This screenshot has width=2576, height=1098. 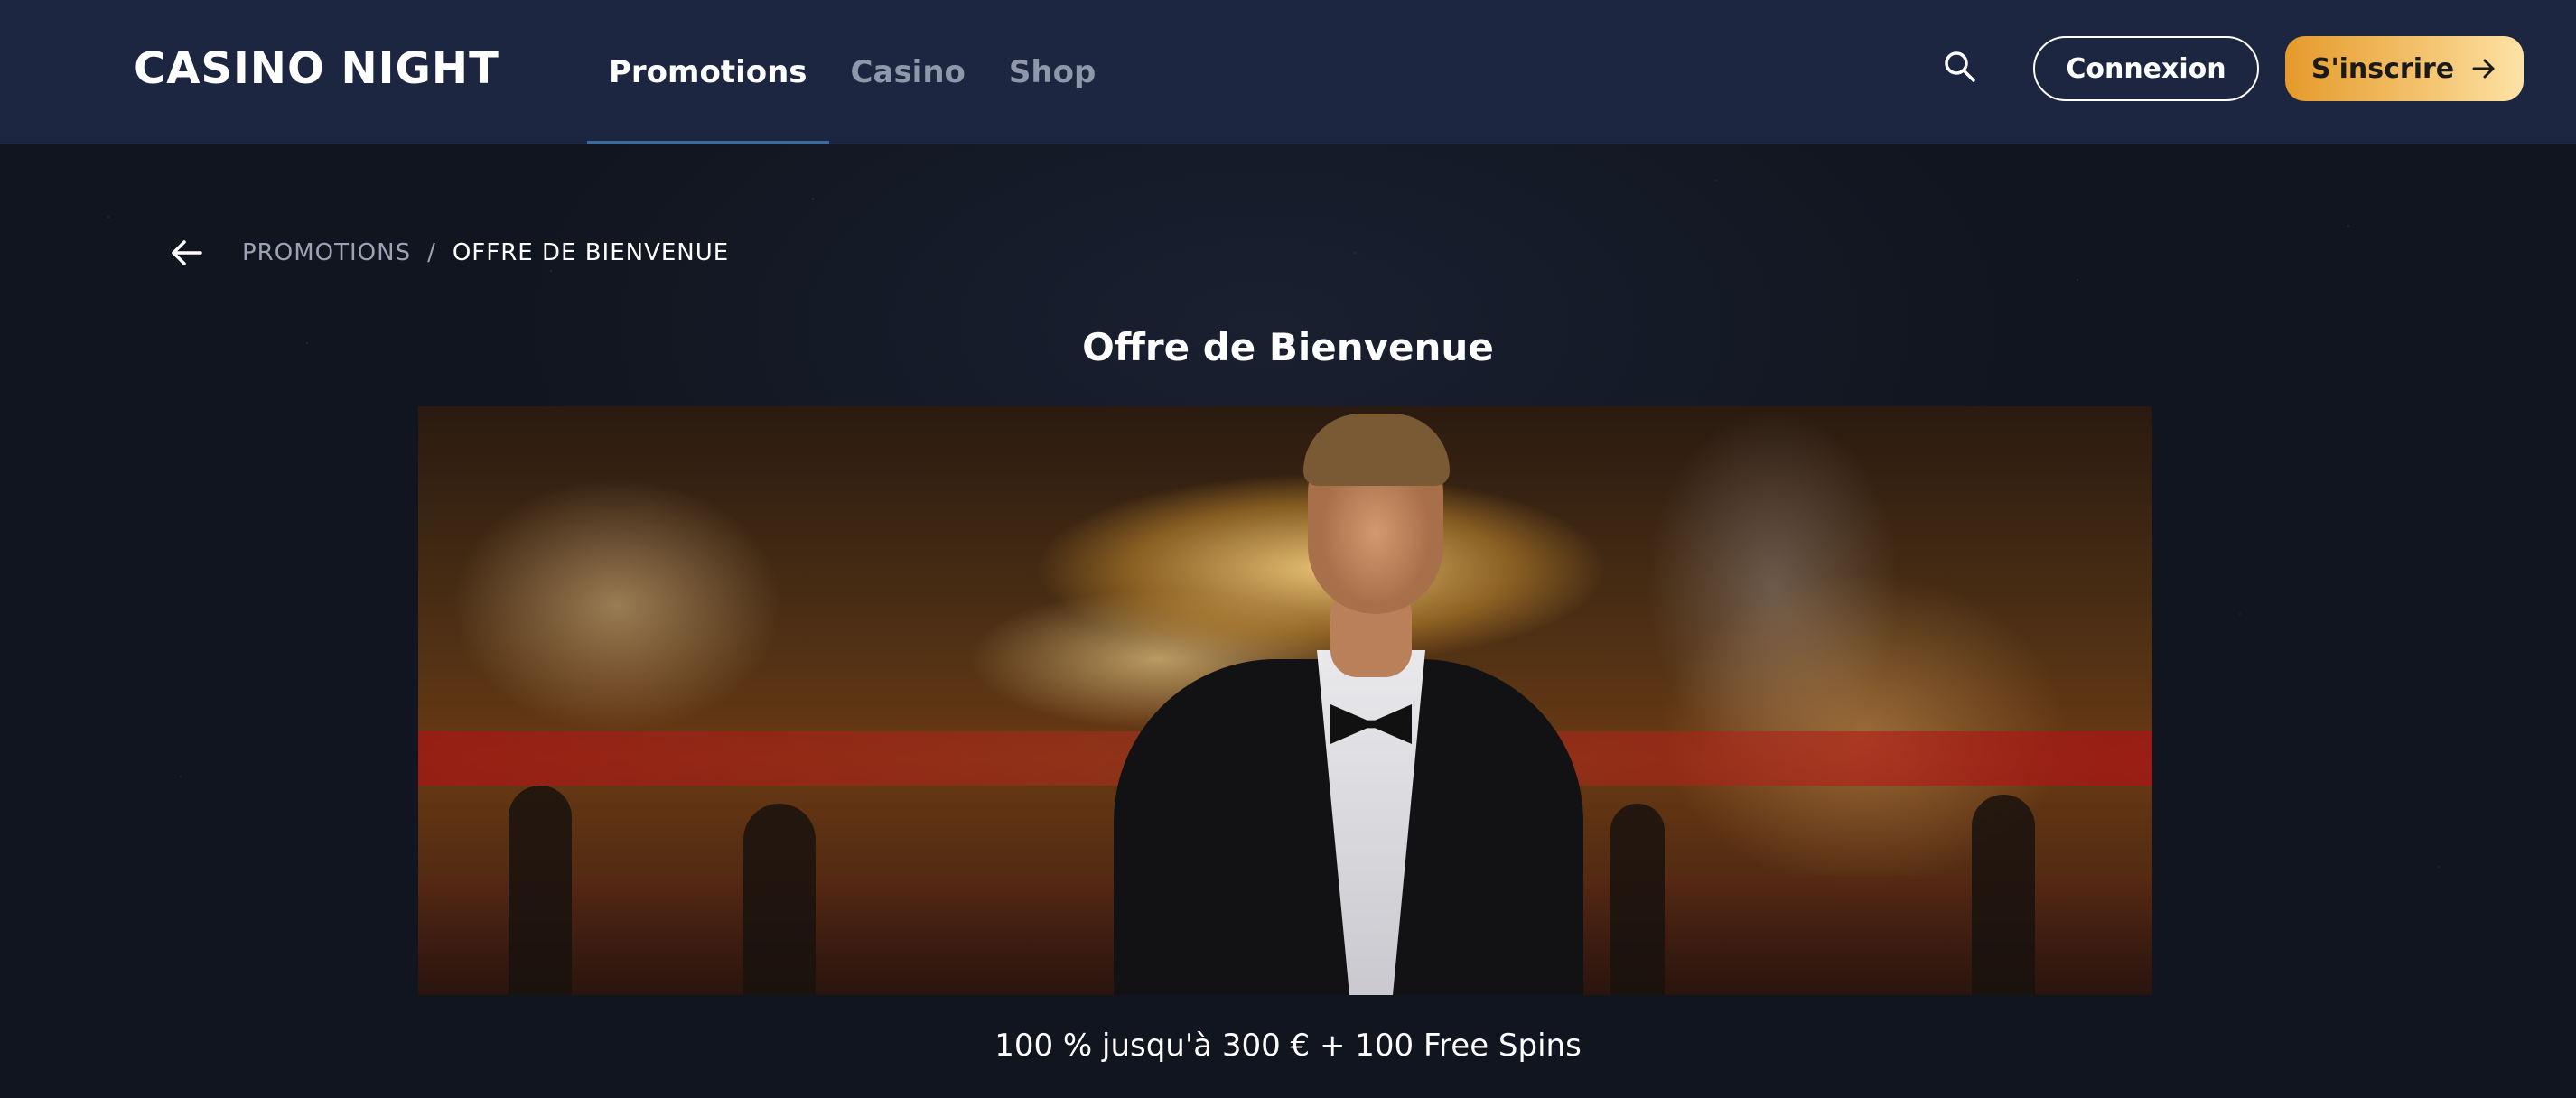 I want to click on arrow-left-icon, so click(x=187, y=252).